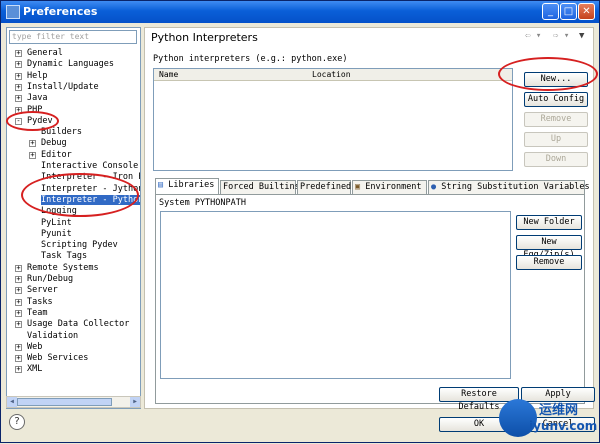  What do you see at coordinates (434, 187) in the screenshot?
I see `globe-icon: ●` at bounding box center [434, 187].